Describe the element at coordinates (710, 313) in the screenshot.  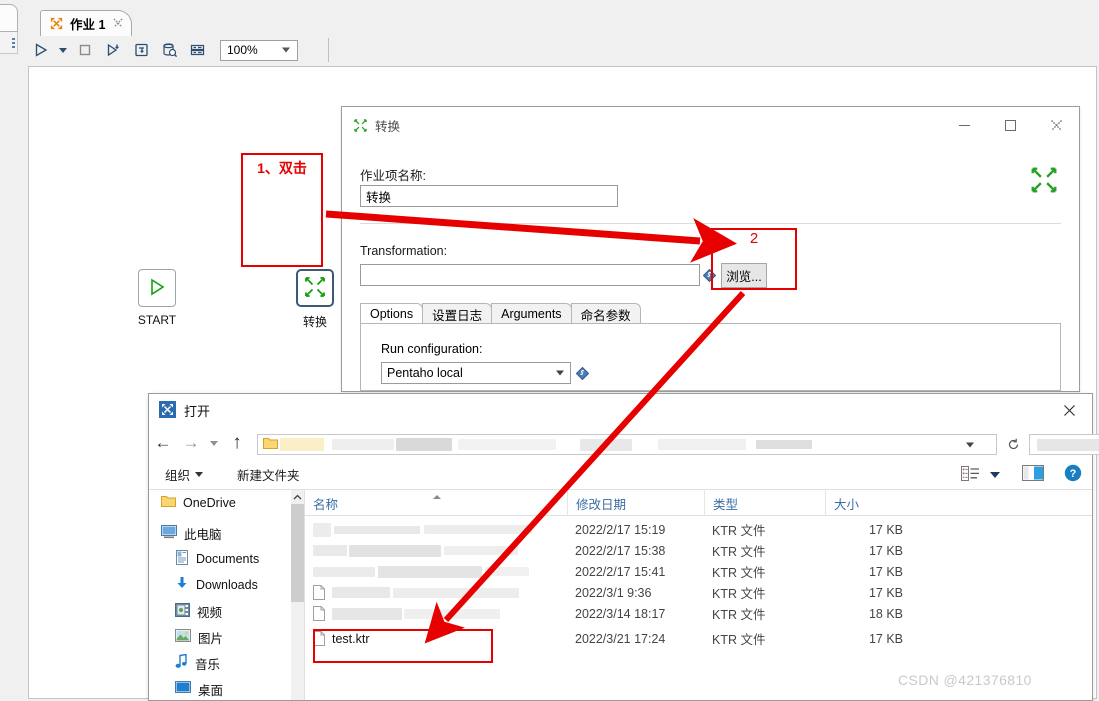
I see `dialog-tab-strip: Options 设置日志 Arguments 命名参数` at that location.